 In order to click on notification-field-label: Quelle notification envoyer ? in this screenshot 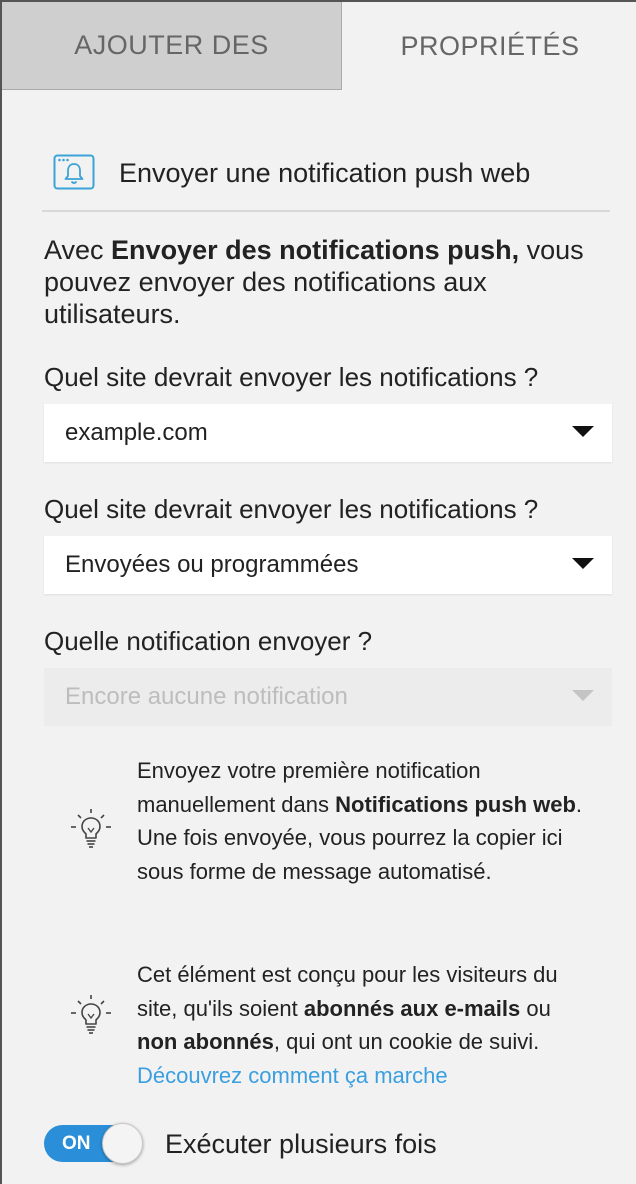, I will do `click(208, 641)`.